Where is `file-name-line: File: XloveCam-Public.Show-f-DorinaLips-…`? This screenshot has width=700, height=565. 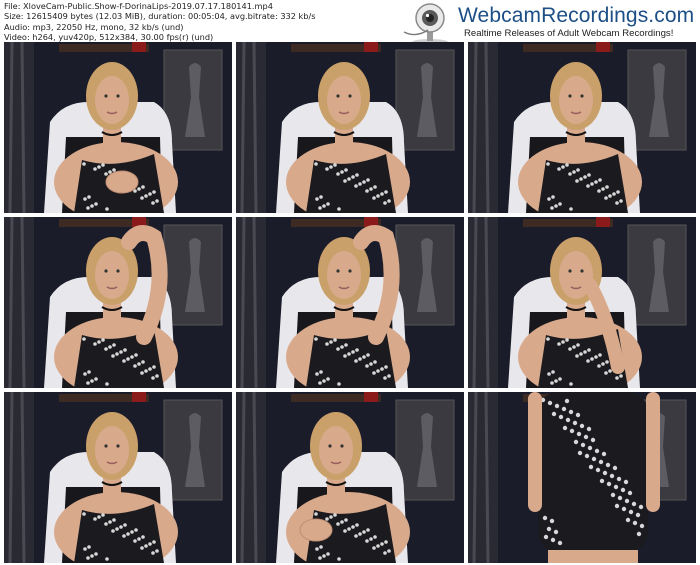
file-name-line: File: XloveCam-Public.Show-f-DorinaLips-… is located at coordinates (138, 6).